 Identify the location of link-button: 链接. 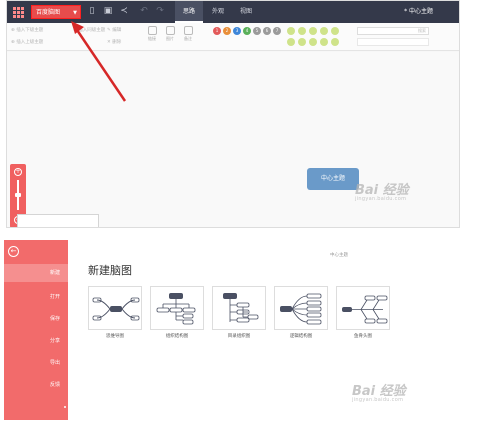
(152, 34).